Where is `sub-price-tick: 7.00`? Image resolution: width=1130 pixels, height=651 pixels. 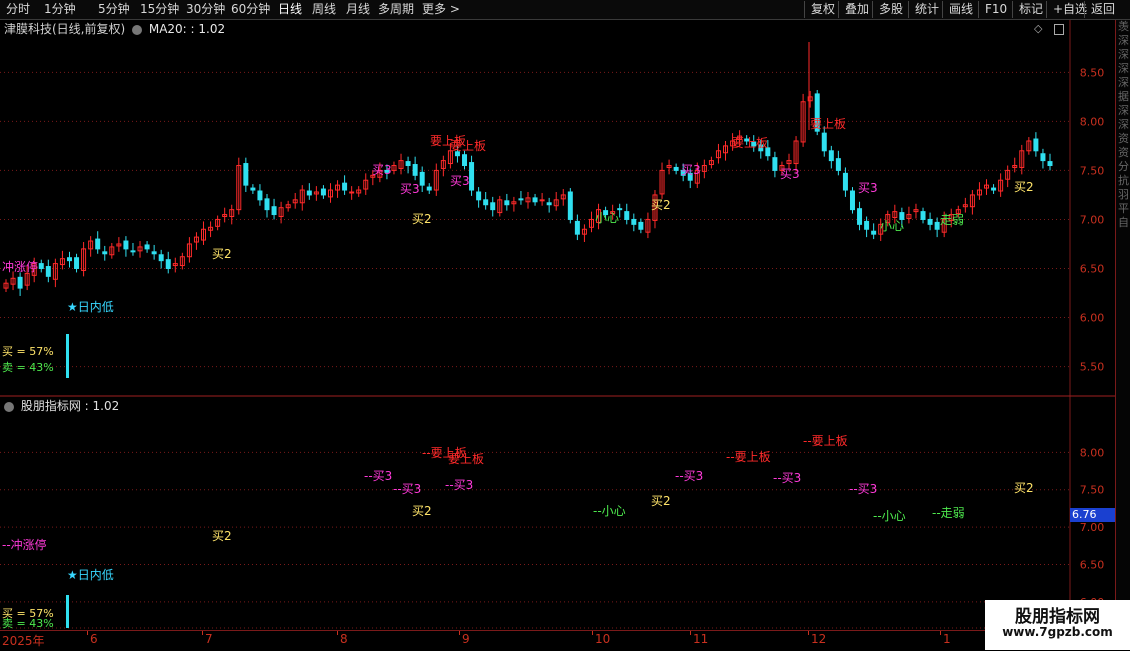 sub-price-tick: 7.00 is located at coordinates (1092, 527).